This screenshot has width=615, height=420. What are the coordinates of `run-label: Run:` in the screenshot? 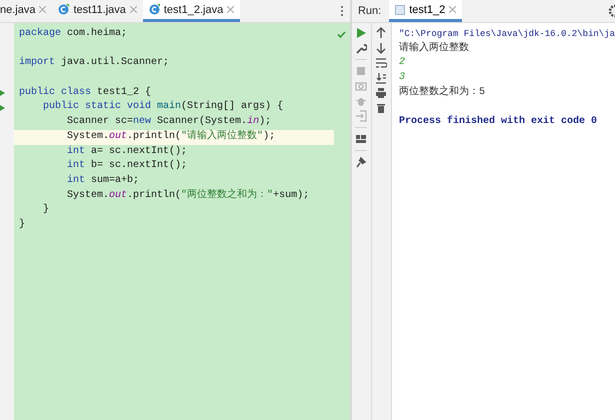 It's located at (370, 11).